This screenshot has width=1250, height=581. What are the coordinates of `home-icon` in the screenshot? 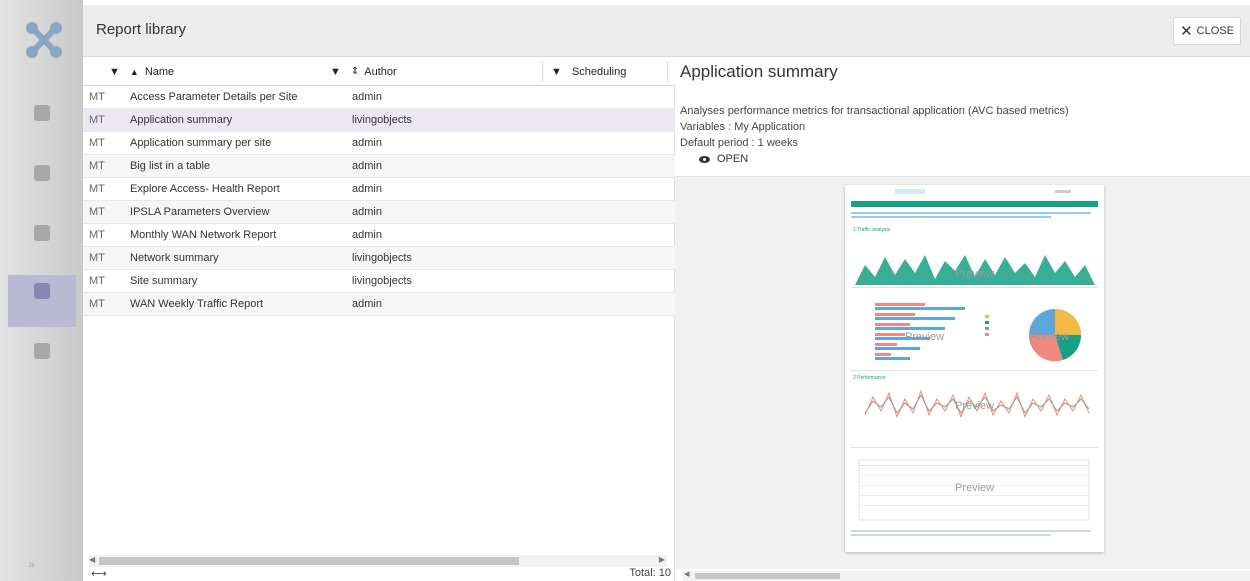 It's located at (42, 113).